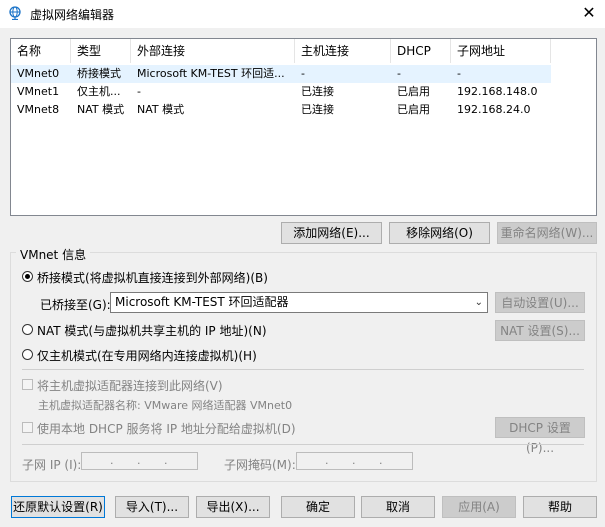  Describe the element at coordinates (318, 507) in the screenshot. I see `ok-button: 确定` at that location.